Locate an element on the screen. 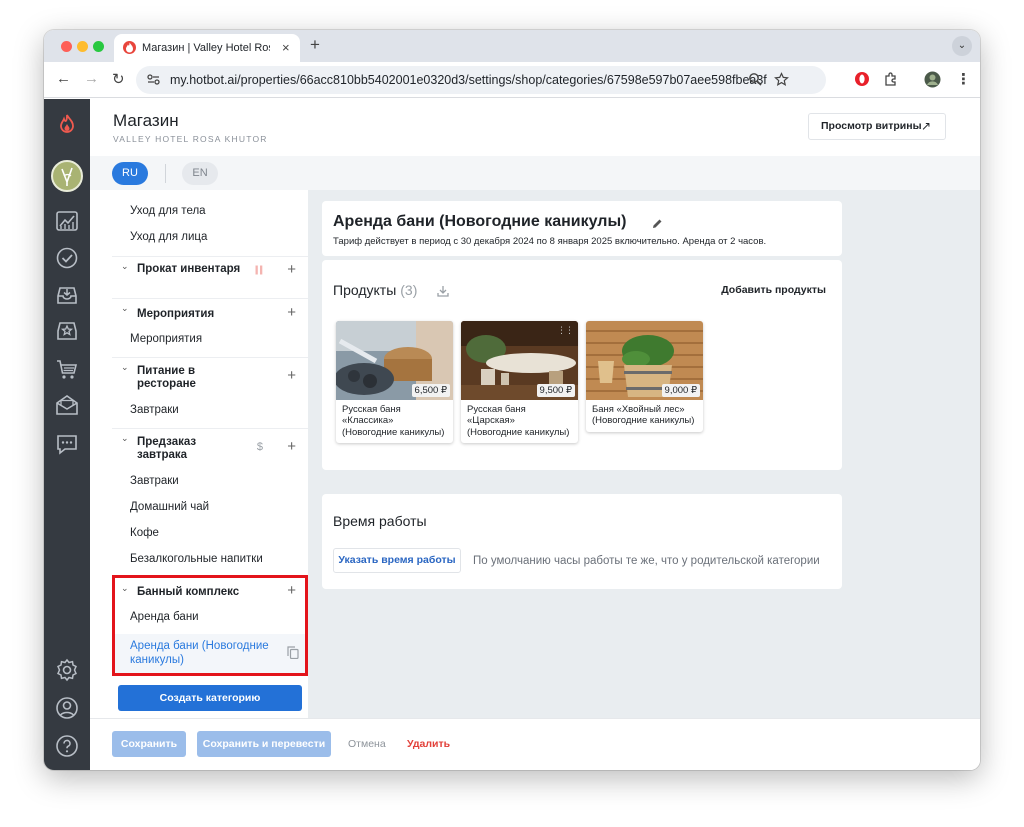 This screenshot has width=1024, height=827. category-item: Мероприятия is located at coordinates (166, 339).